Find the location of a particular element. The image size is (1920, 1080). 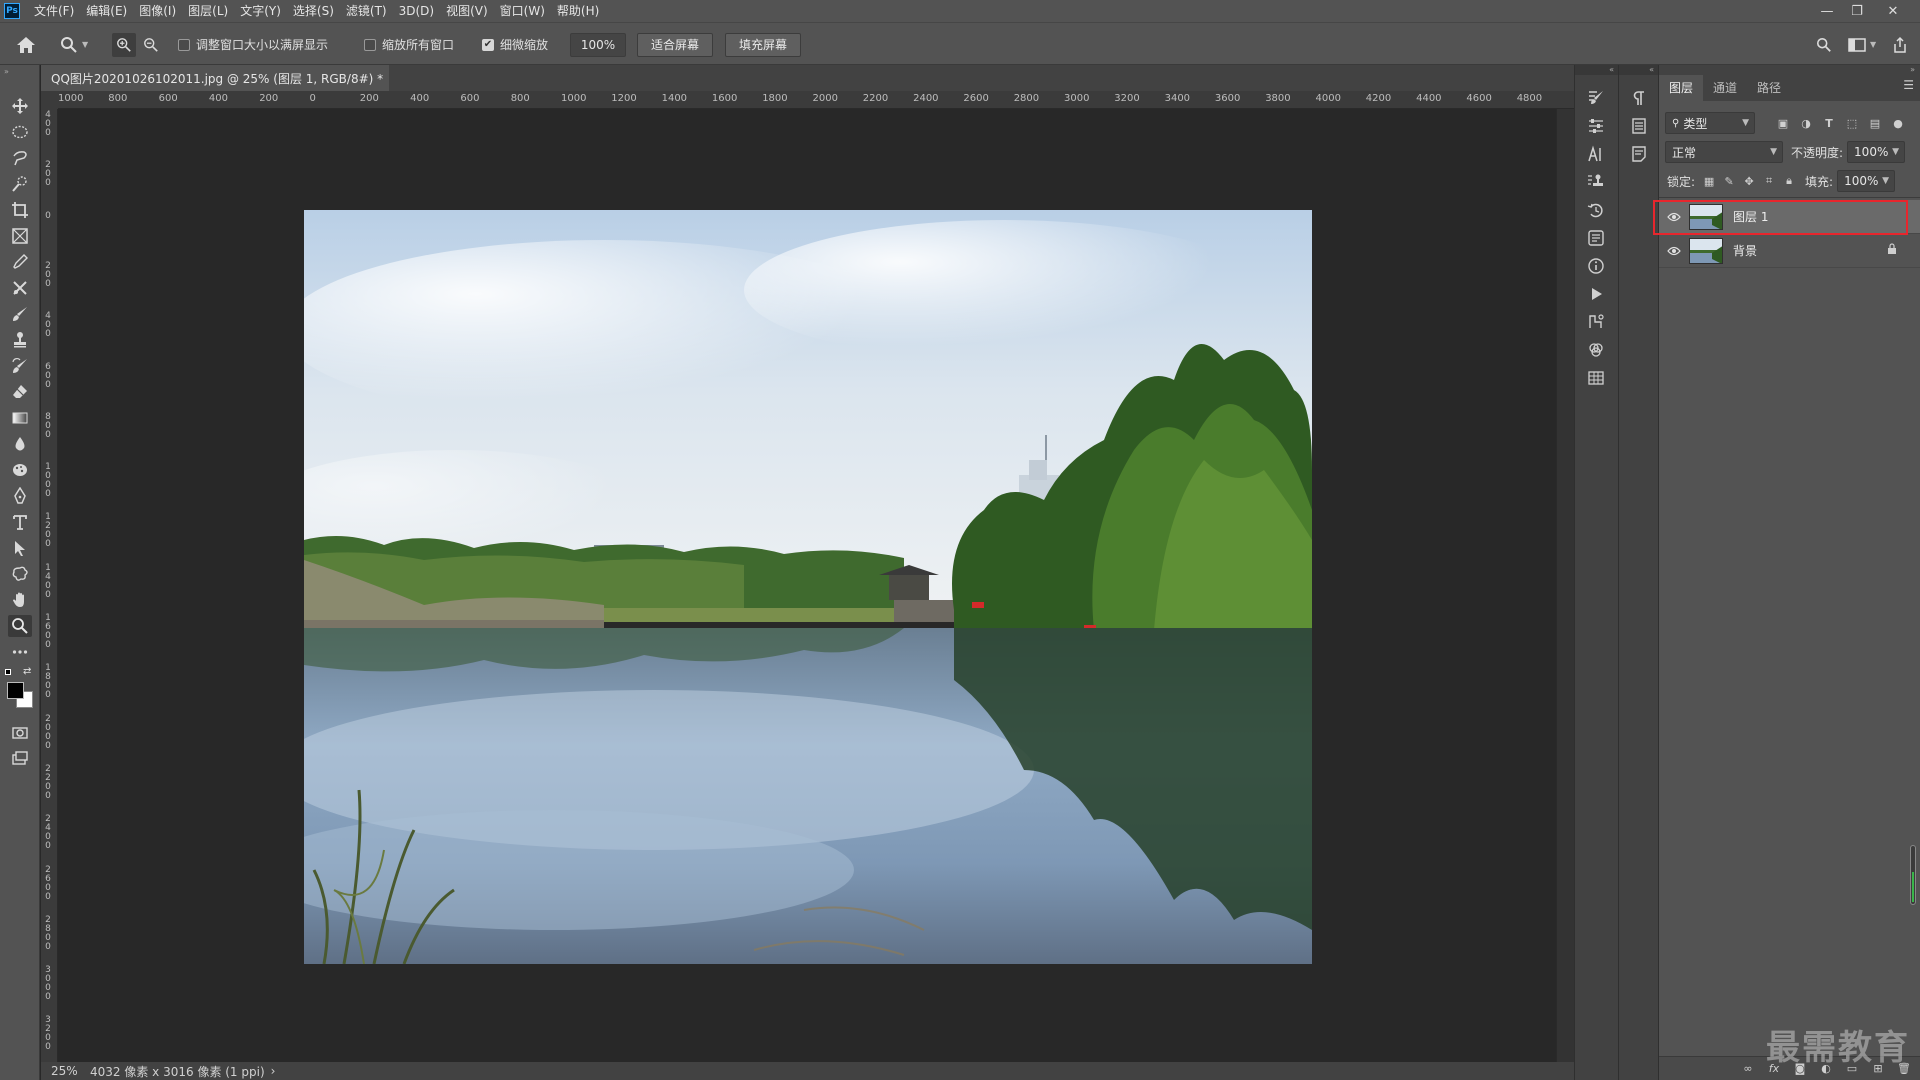

eyedropper-tool is located at coordinates (20, 262).